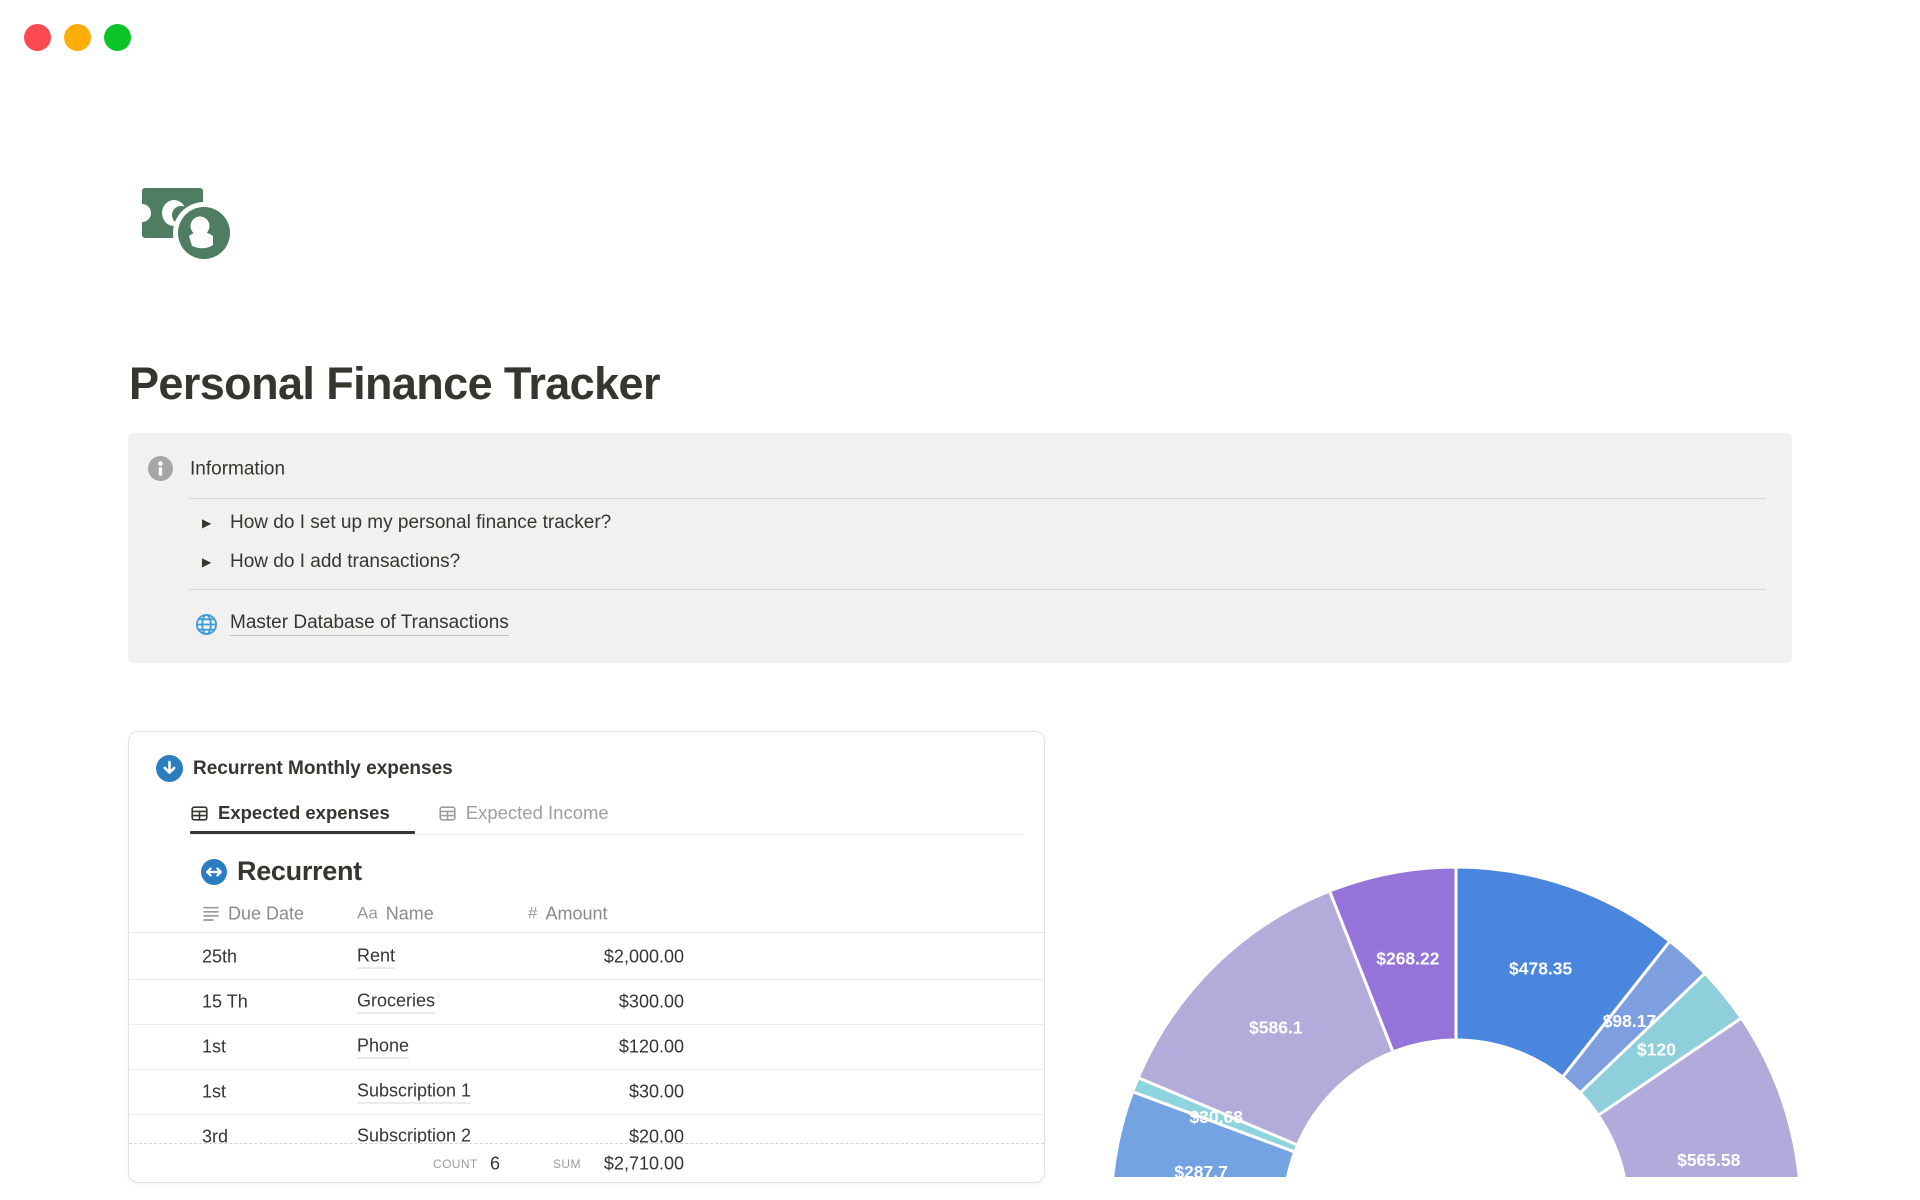  What do you see at coordinates (414, 1092) in the screenshot?
I see `cell-name: Subscription 1` at bounding box center [414, 1092].